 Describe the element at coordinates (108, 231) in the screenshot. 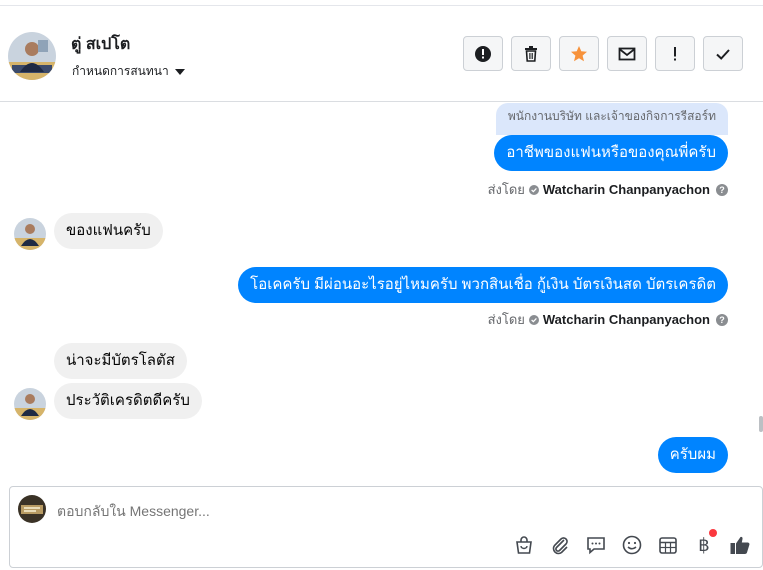

I see `incoming-message: ของแฟนครับ` at that location.